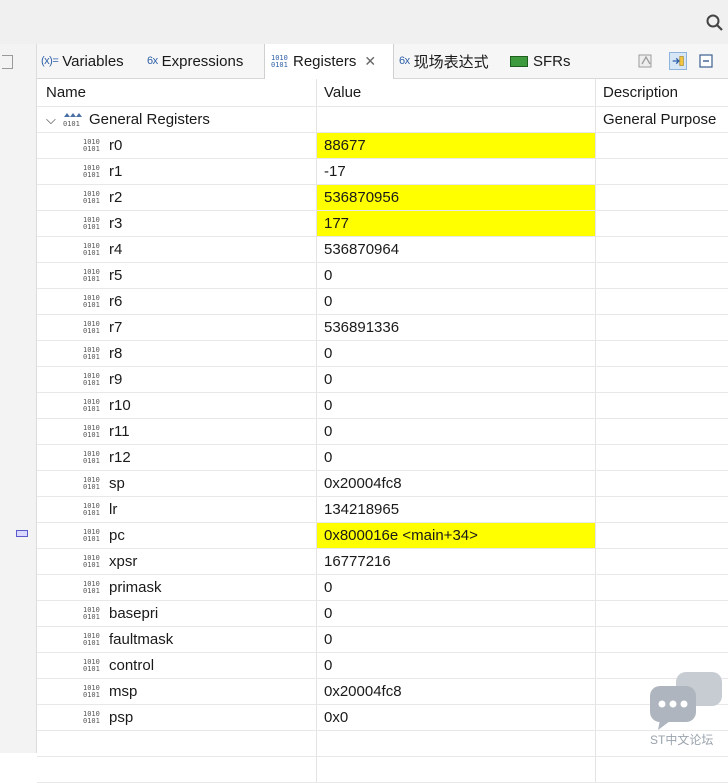  I want to click on table-row: 1010 0101 r0 88677, so click(382, 146).